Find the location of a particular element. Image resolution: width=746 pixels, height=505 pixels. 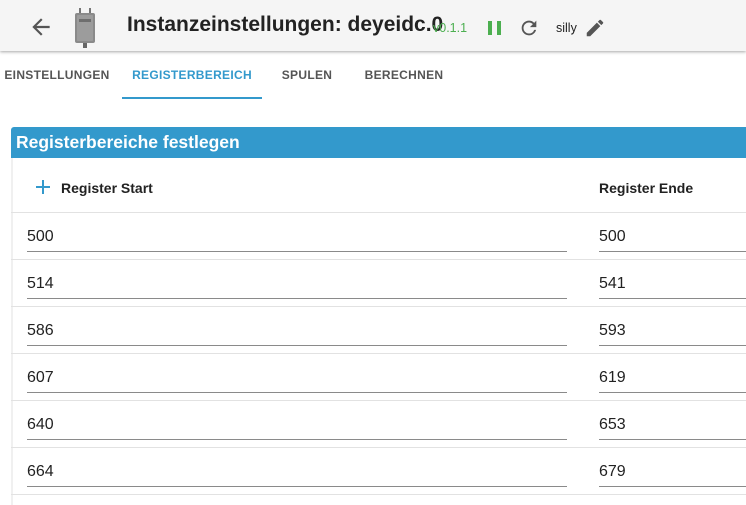

active-tab-indicator is located at coordinates (192, 98).